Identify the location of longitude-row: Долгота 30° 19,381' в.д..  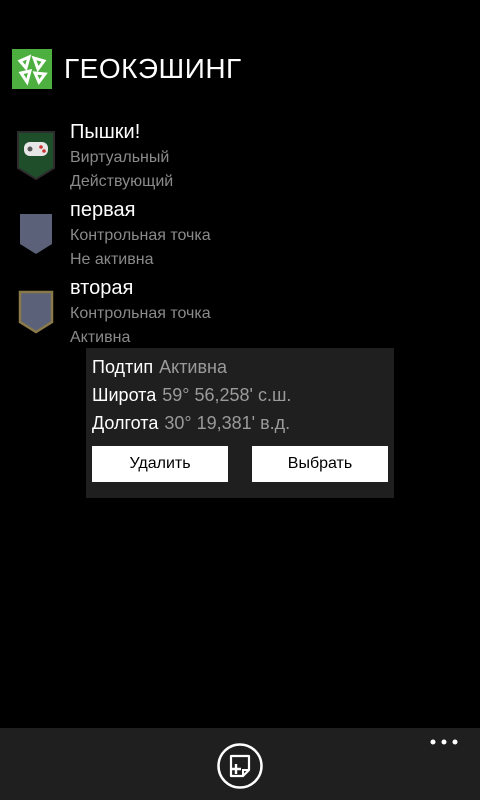
(191, 423).